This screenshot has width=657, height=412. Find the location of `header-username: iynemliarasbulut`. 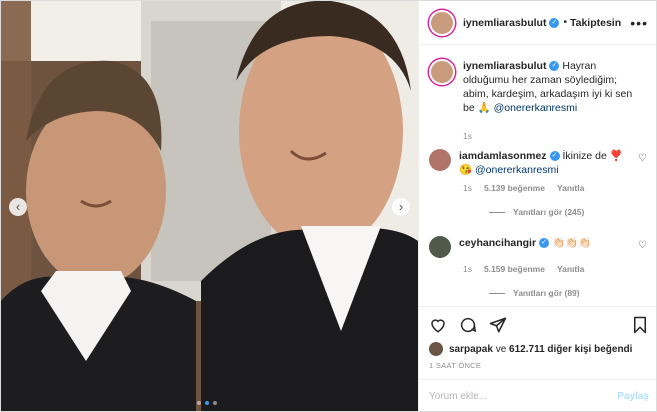

header-username: iynemliarasbulut is located at coordinates (504, 23).